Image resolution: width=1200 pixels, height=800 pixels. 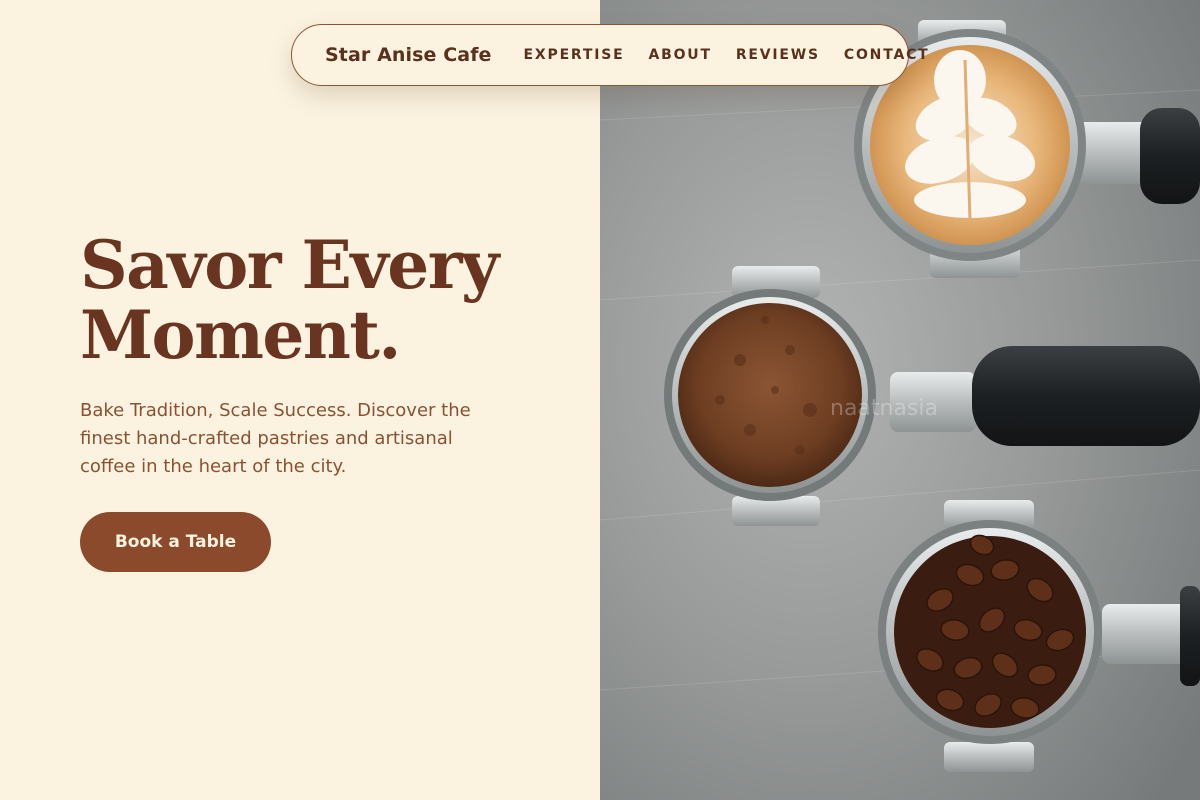 I want to click on nav-contact: CONTACT, so click(x=887, y=55).